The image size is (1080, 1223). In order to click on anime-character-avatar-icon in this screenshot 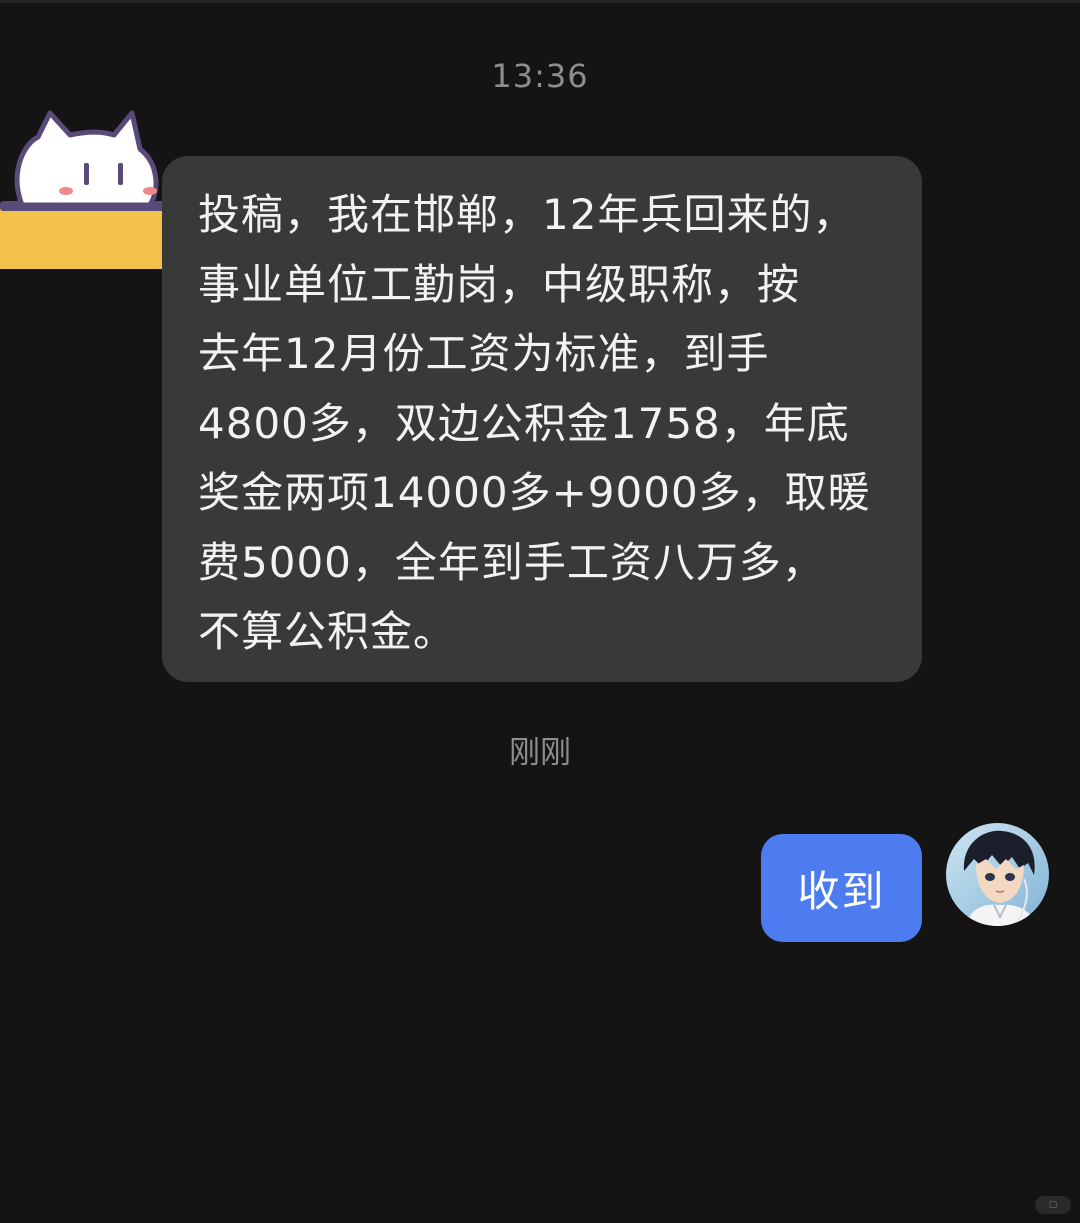, I will do `click(997, 874)`.